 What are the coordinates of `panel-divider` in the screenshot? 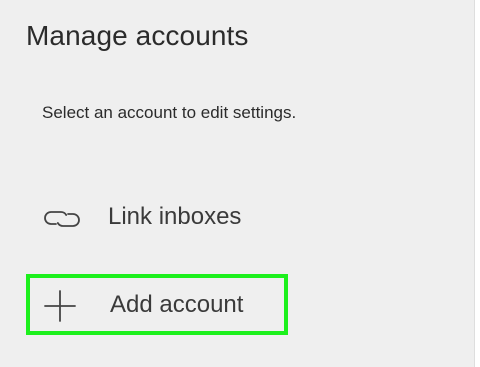 It's located at (477, 183).